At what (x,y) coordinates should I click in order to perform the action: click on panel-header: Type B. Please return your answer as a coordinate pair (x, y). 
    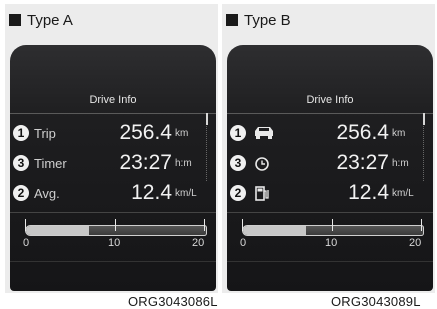
    Looking at the image, I should click on (258, 20).